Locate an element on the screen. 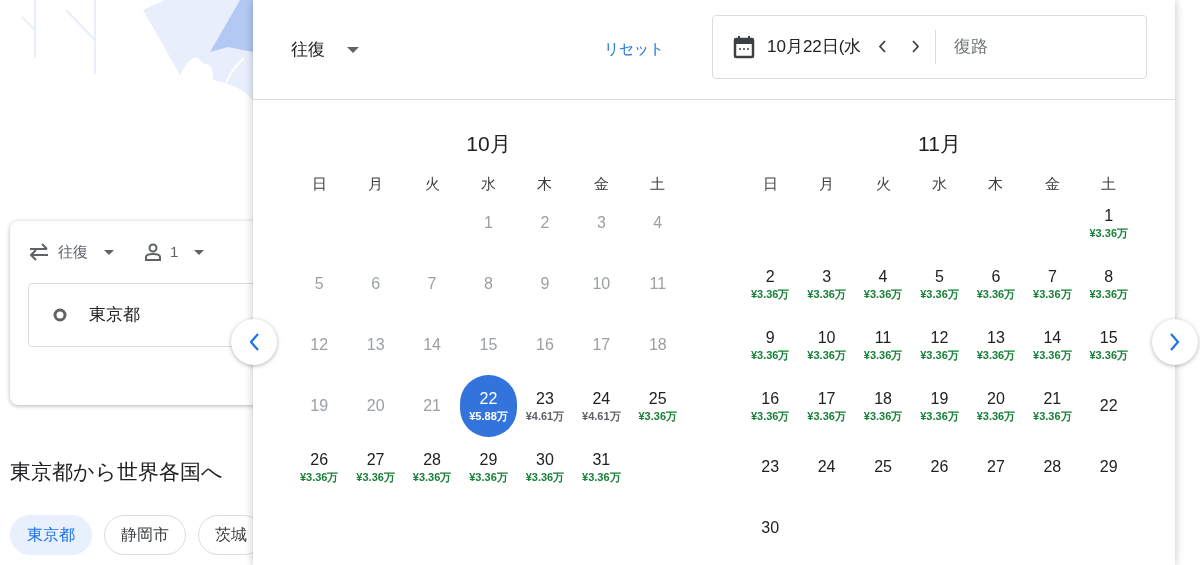 The image size is (1200, 565). calendar-day: 14 is located at coordinates (432, 344).